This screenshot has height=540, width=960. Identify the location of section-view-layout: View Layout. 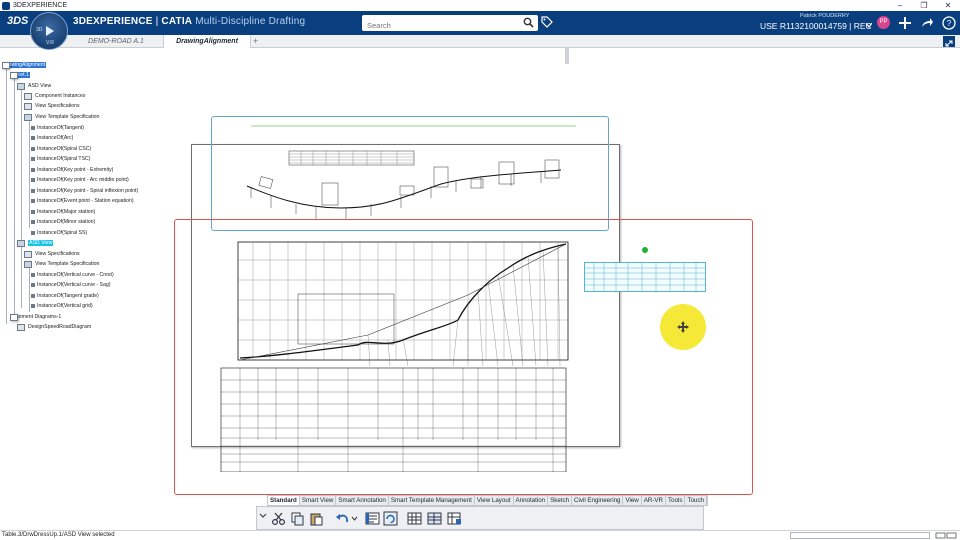
(494, 500).